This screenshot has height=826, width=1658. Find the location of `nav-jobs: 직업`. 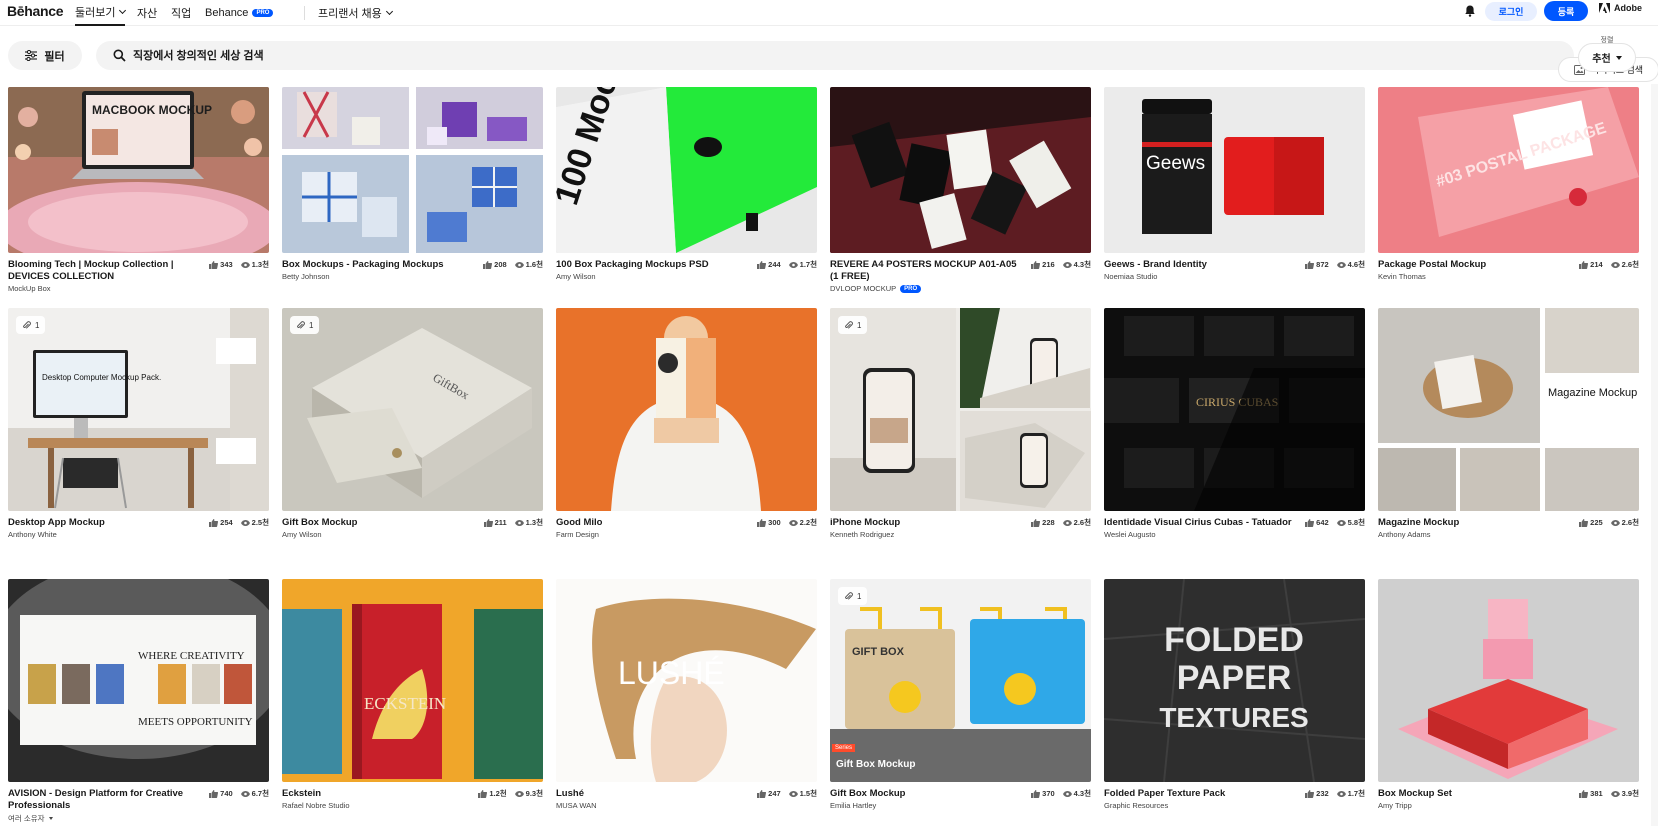

nav-jobs: 직업 is located at coordinates (181, 13).